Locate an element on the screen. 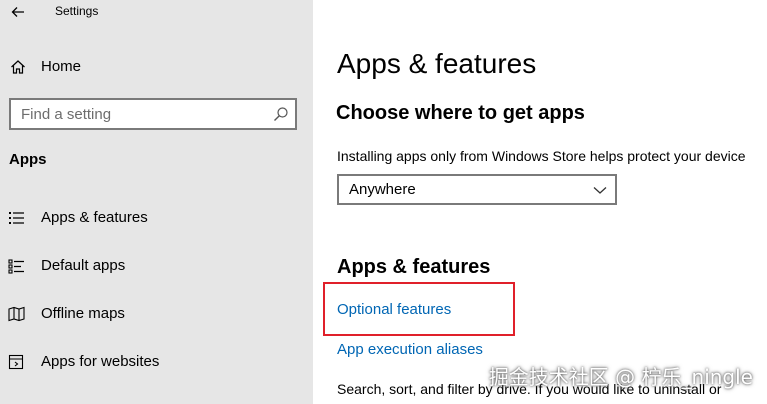  sidebar-item-apps-features: Apps & features is located at coordinates (156, 218).